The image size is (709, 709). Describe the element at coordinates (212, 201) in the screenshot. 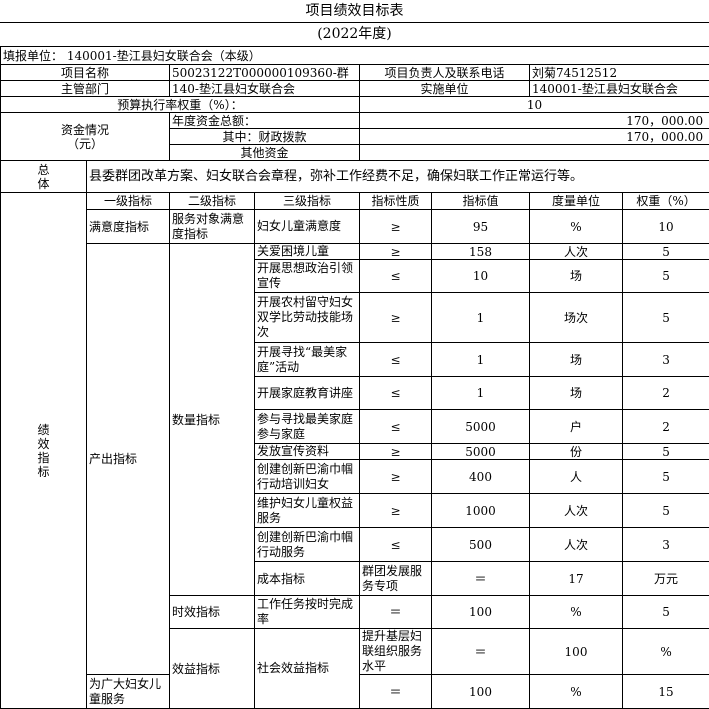

I see `header-level2: 二级指标` at that location.